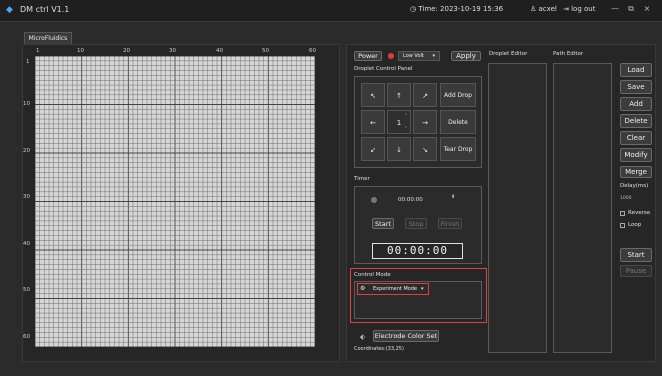 This screenshot has height=376, width=662. I want to click on move-down-left-button: ↙, so click(373, 149).